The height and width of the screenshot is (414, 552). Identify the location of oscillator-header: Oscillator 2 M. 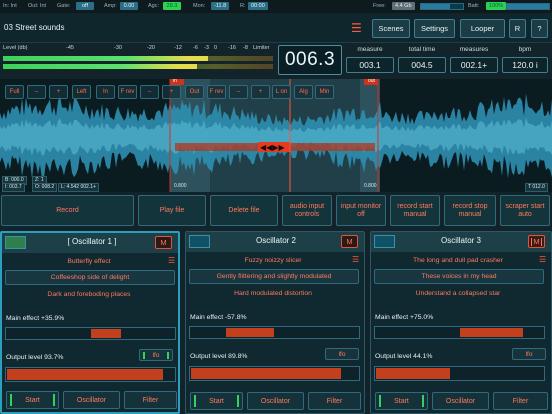
(275, 242).